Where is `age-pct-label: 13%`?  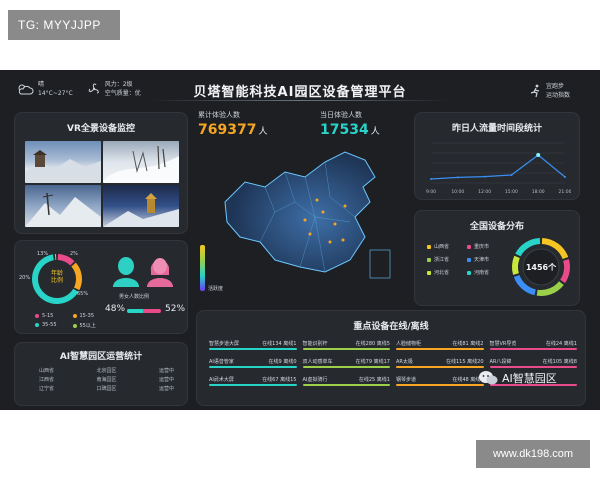
age-pct-label: 13% is located at coordinates (43, 254).